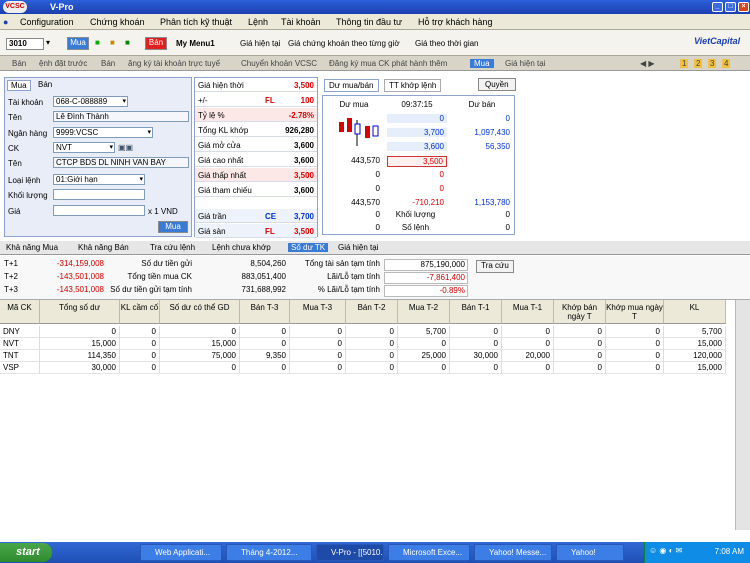 The height and width of the screenshot is (563, 750). What do you see at coordinates (415, 227) in the screenshot?
I see `orderbook-footer-cell: Số lệnh` at bounding box center [415, 227].